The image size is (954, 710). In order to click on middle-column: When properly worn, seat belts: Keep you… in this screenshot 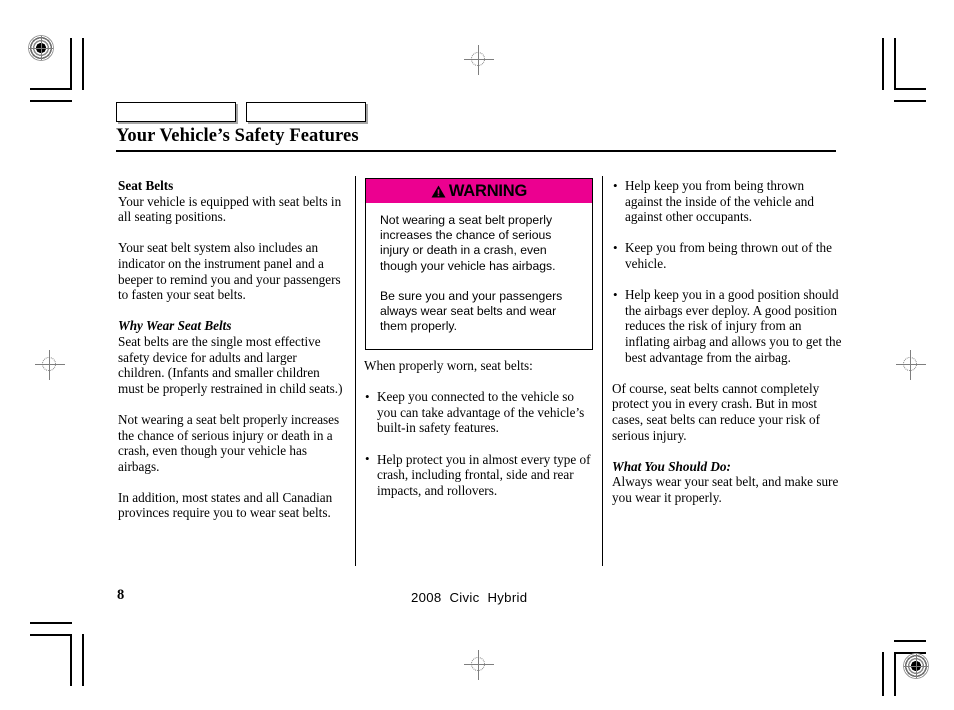, I will do `click(479, 428)`.